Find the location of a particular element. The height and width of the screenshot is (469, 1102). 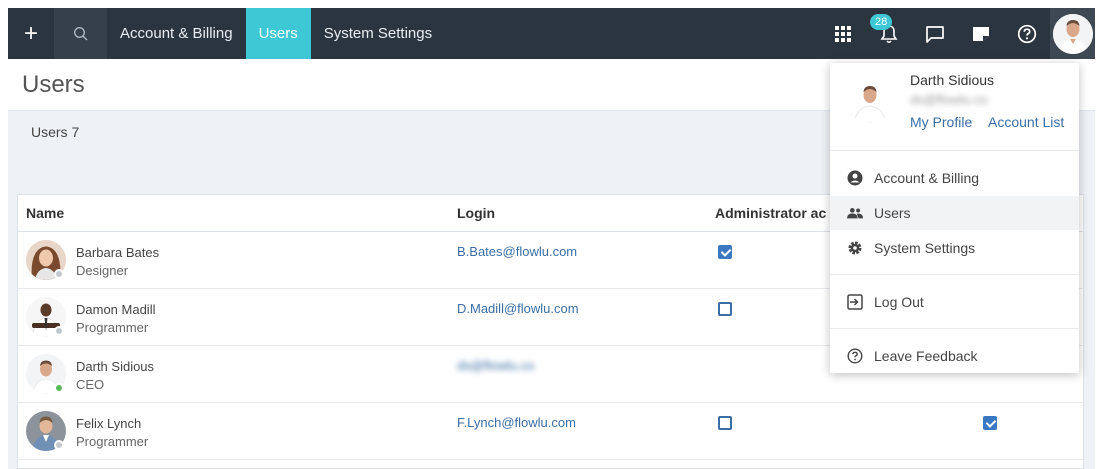

menu-item-label: Account & Billing is located at coordinates (927, 178).